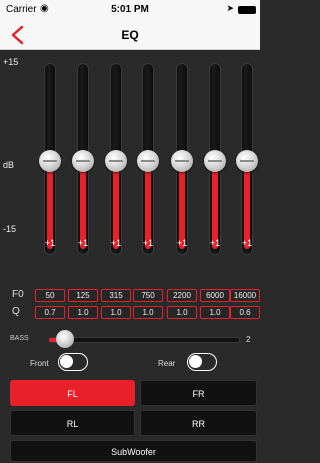 The height and width of the screenshot is (463, 320). I want to click on f0-input: 750, so click(148, 295).